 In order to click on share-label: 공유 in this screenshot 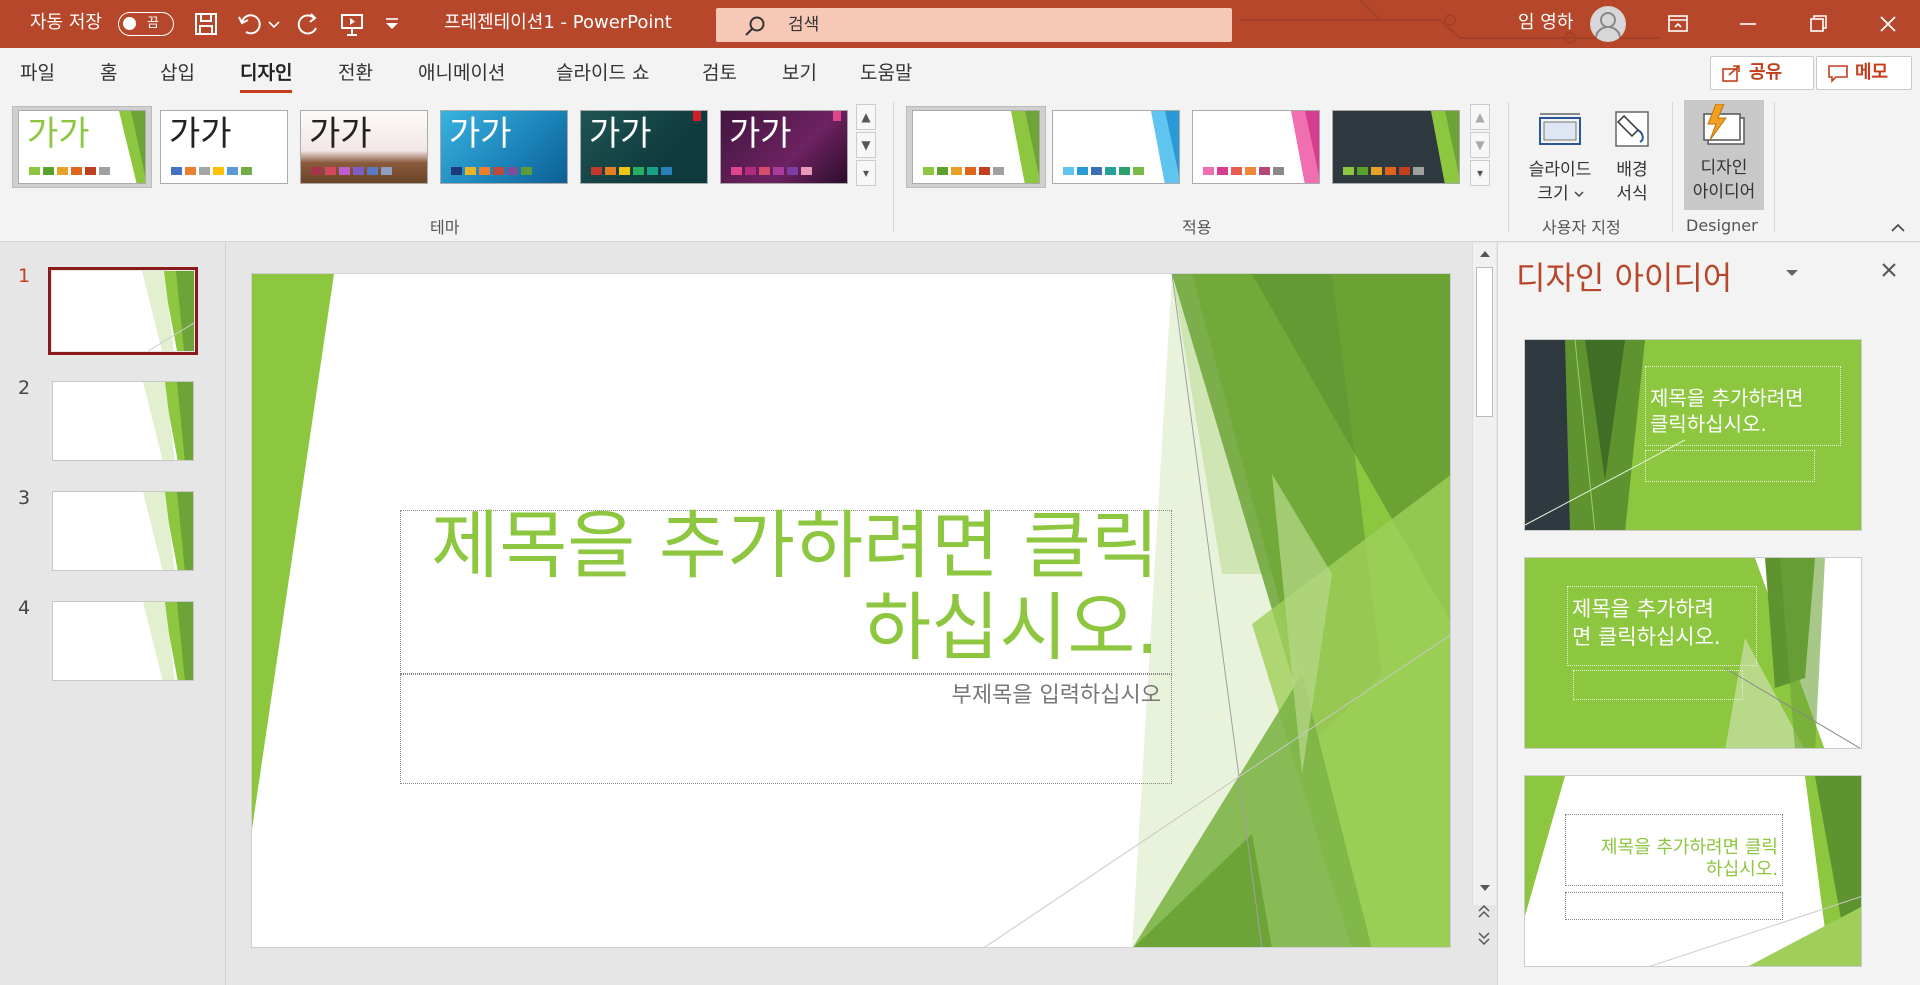, I will do `click(1766, 72)`.